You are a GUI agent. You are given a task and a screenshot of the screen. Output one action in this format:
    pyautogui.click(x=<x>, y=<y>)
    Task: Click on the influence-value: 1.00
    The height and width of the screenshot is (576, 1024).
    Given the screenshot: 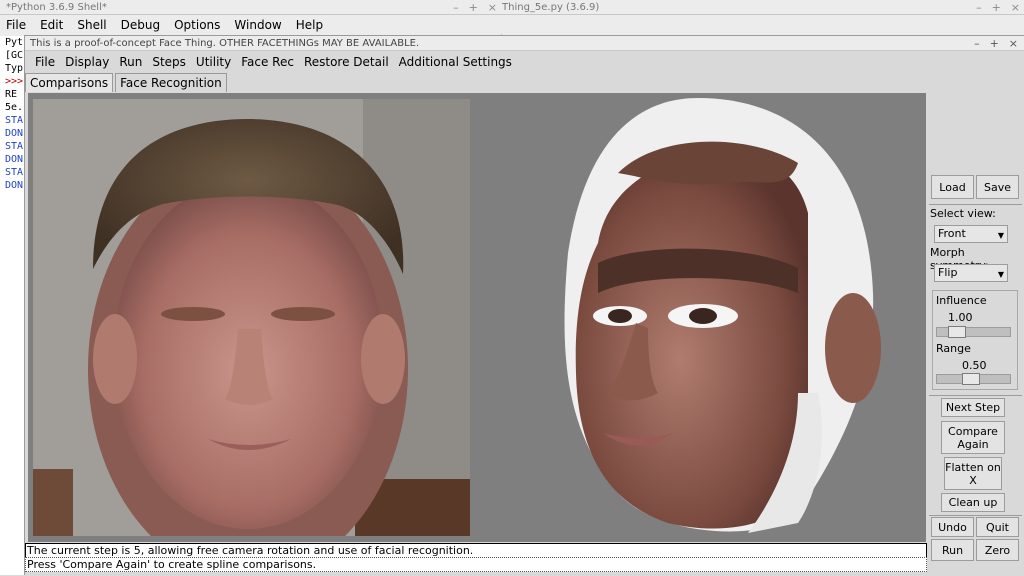 What is the action you would take?
    pyautogui.click(x=960, y=317)
    